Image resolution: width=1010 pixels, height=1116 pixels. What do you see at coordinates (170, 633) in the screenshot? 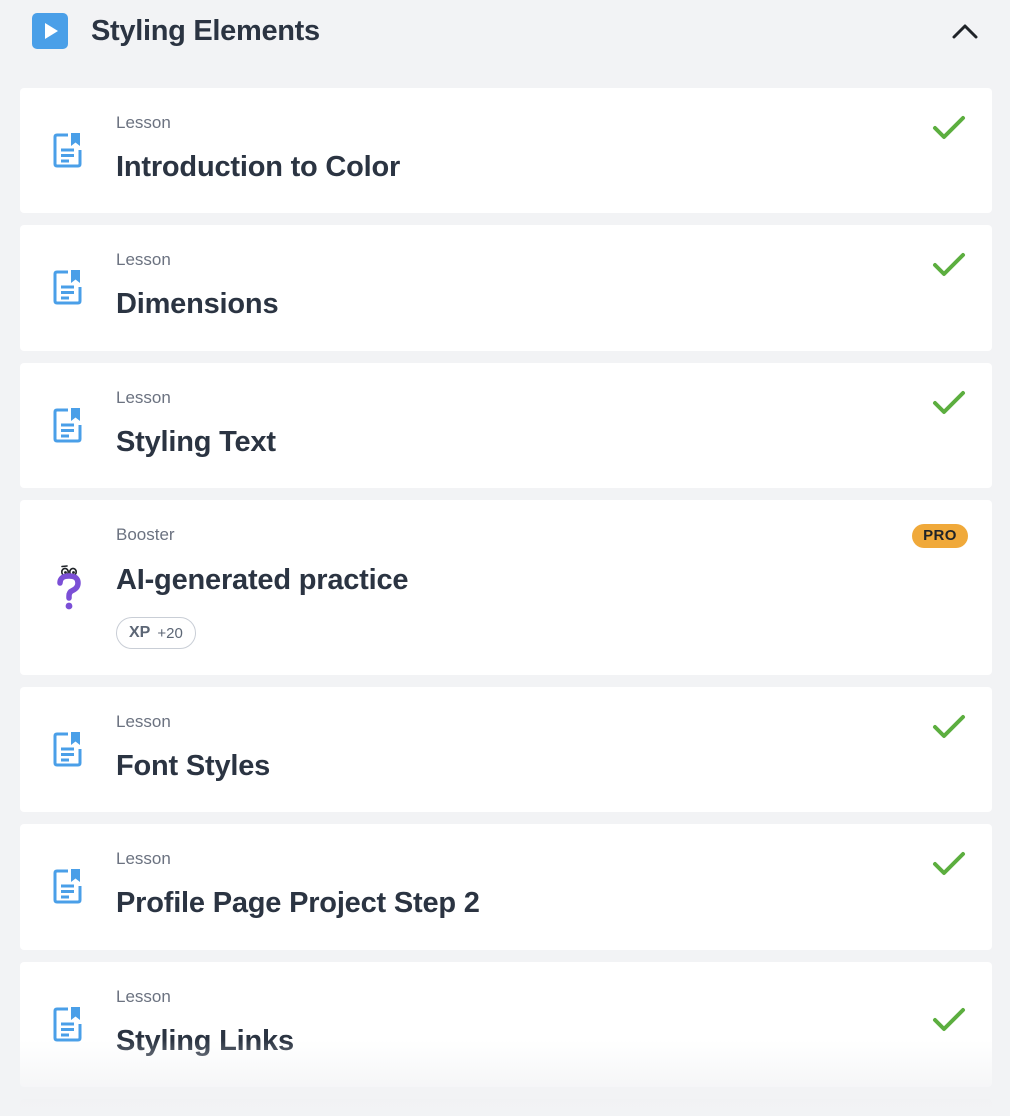
I see `xp-value: +20` at bounding box center [170, 633].